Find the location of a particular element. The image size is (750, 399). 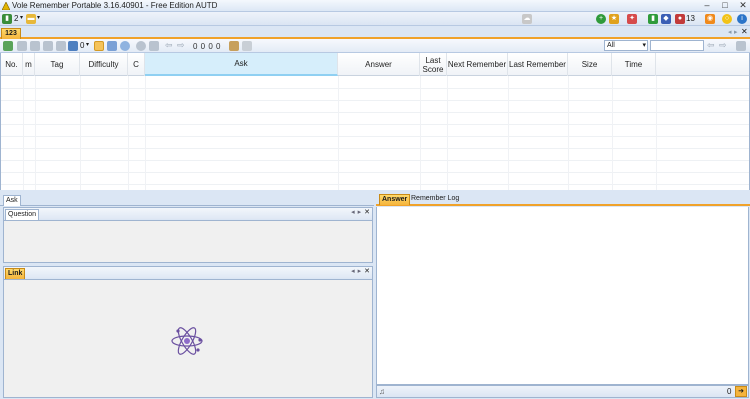

rss-icon: ◉ is located at coordinates (710, 19).